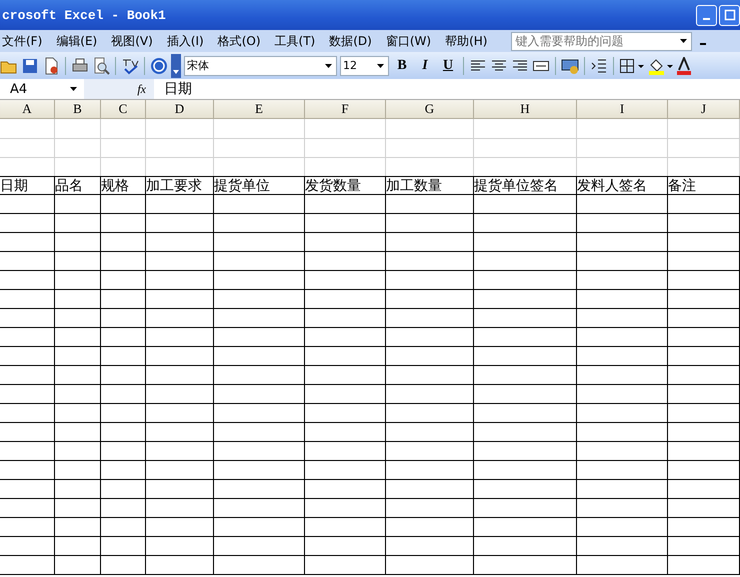 The height and width of the screenshot is (577, 740). I want to click on help-search-field: 键入需要帮助的问题, so click(601, 41).